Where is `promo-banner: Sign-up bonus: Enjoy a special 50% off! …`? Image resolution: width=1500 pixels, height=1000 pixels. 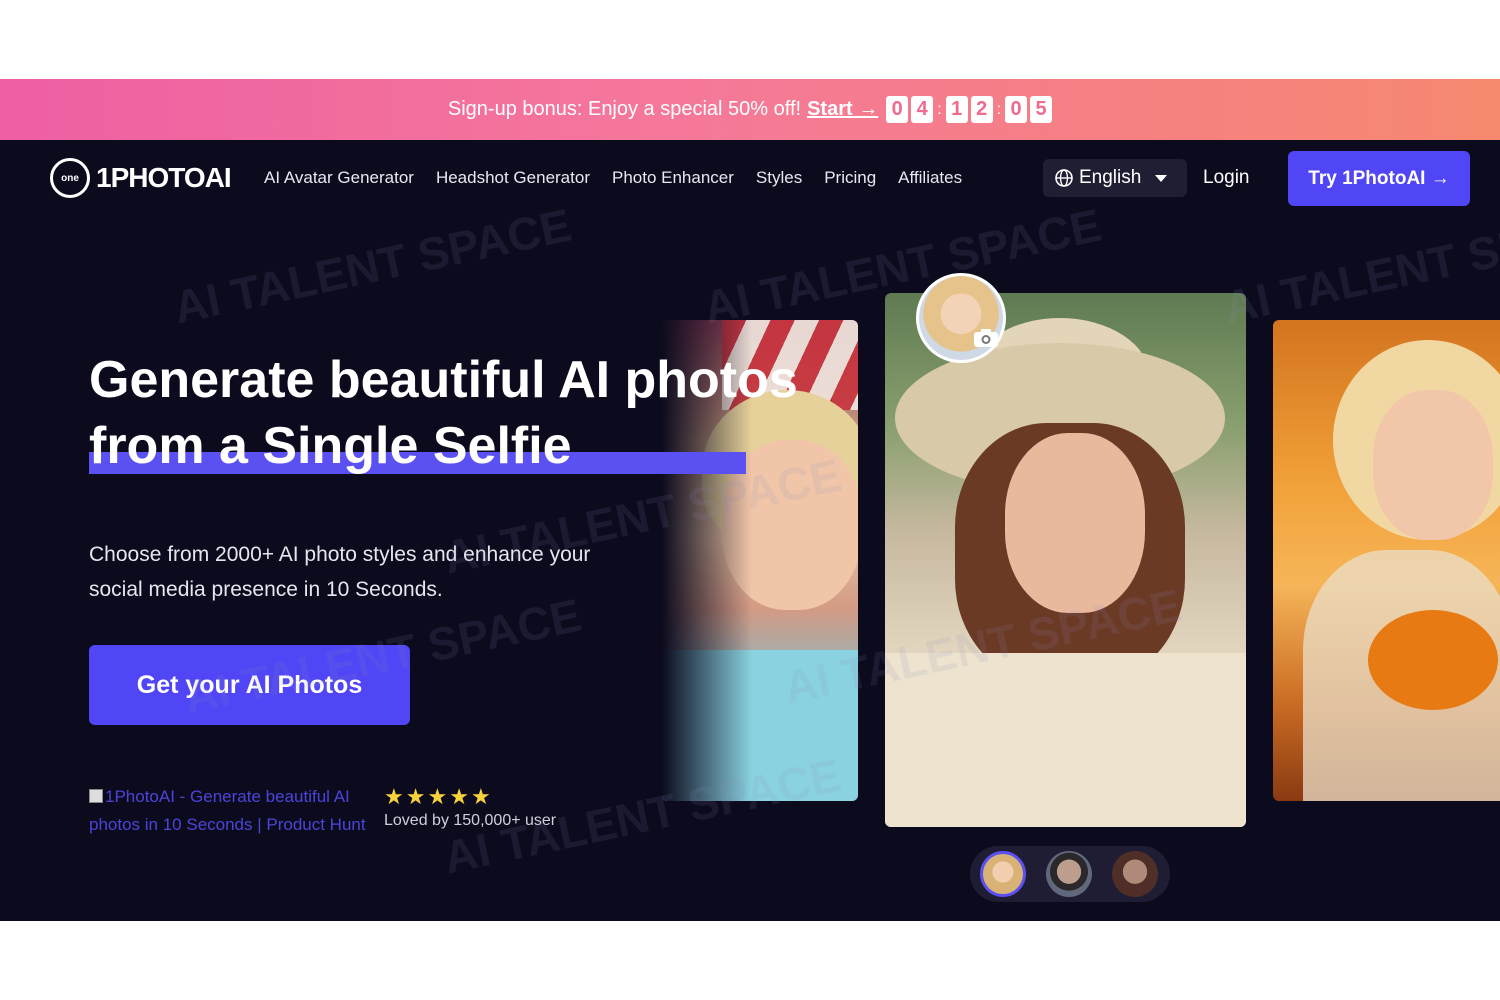
promo-banner: Sign-up bonus: Enjoy a special 50% off! … is located at coordinates (750, 109).